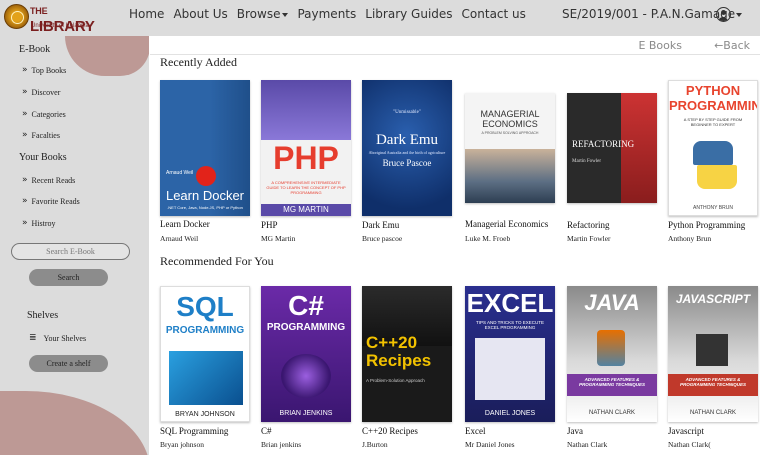 The height and width of the screenshot is (455, 760). What do you see at coordinates (205, 414) in the screenshot?
I see `cover-author: BRYAN JOHNSON` at bounding box center [205, 414].